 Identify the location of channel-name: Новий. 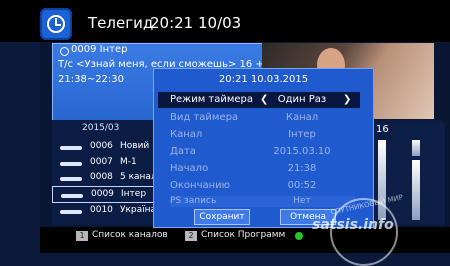
(135, 146).